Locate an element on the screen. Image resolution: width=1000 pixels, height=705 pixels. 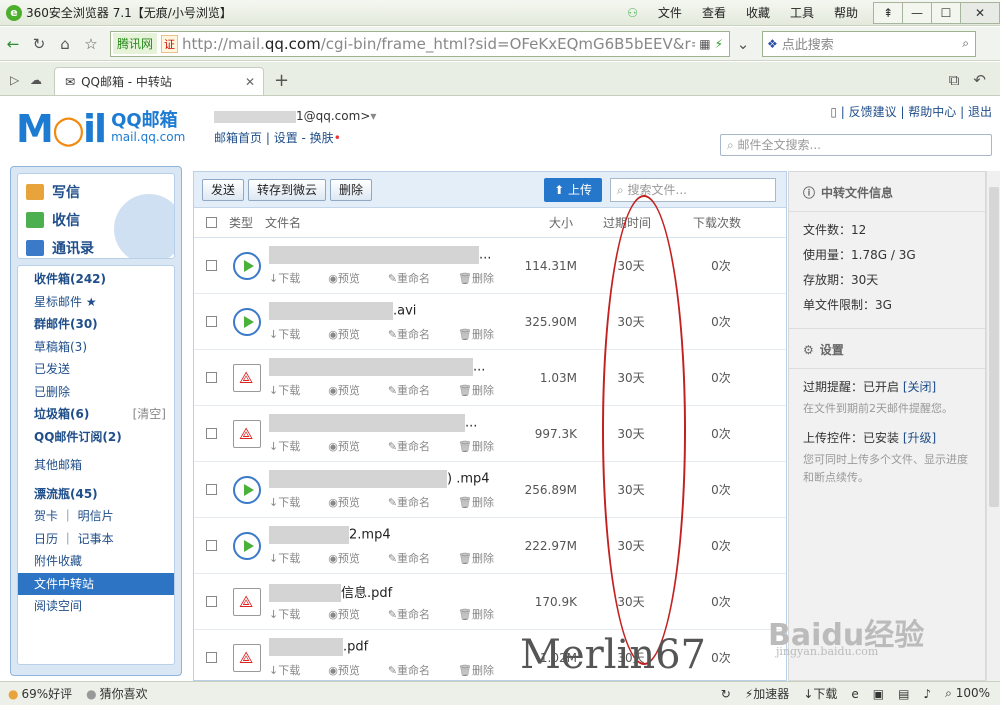
menu-favorites: 收藏 is located at coordinates (758, 12).